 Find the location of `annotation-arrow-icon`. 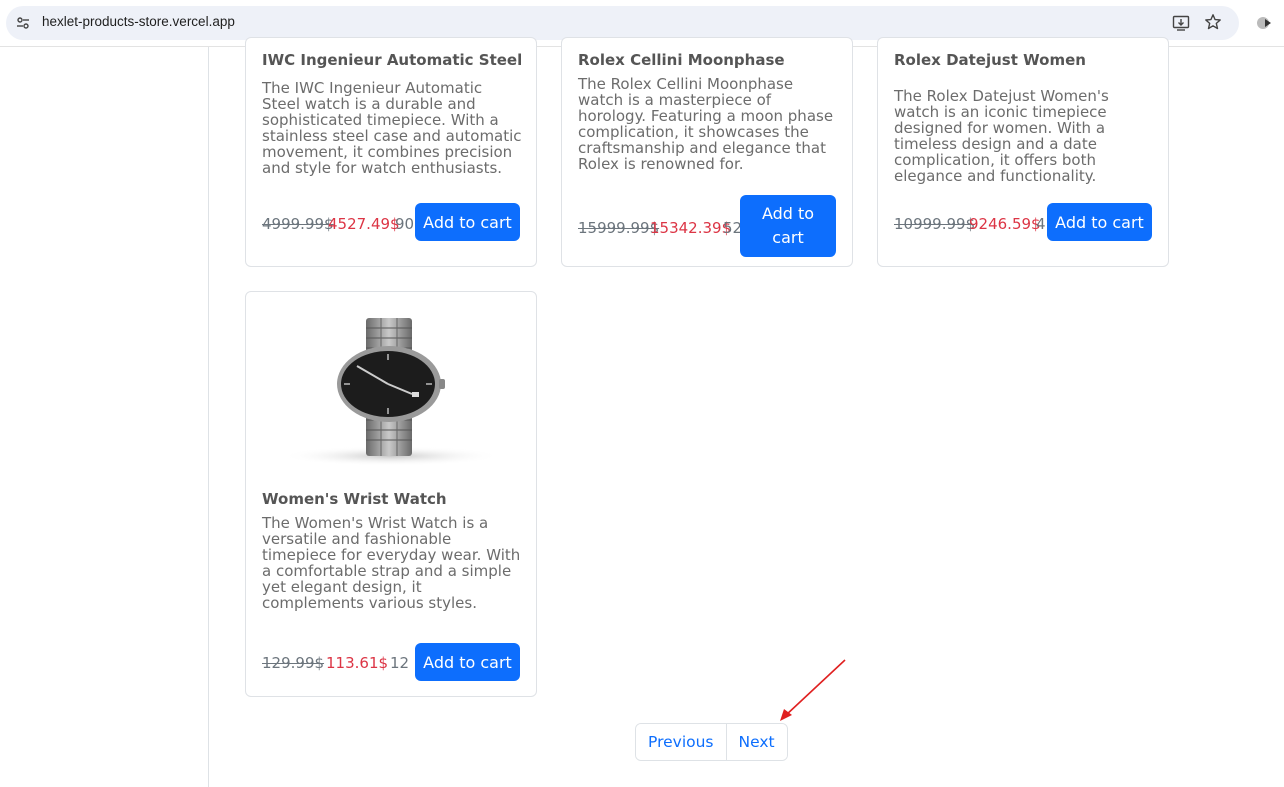

annotation-arrow-icon is located at coordinates (813, 690).